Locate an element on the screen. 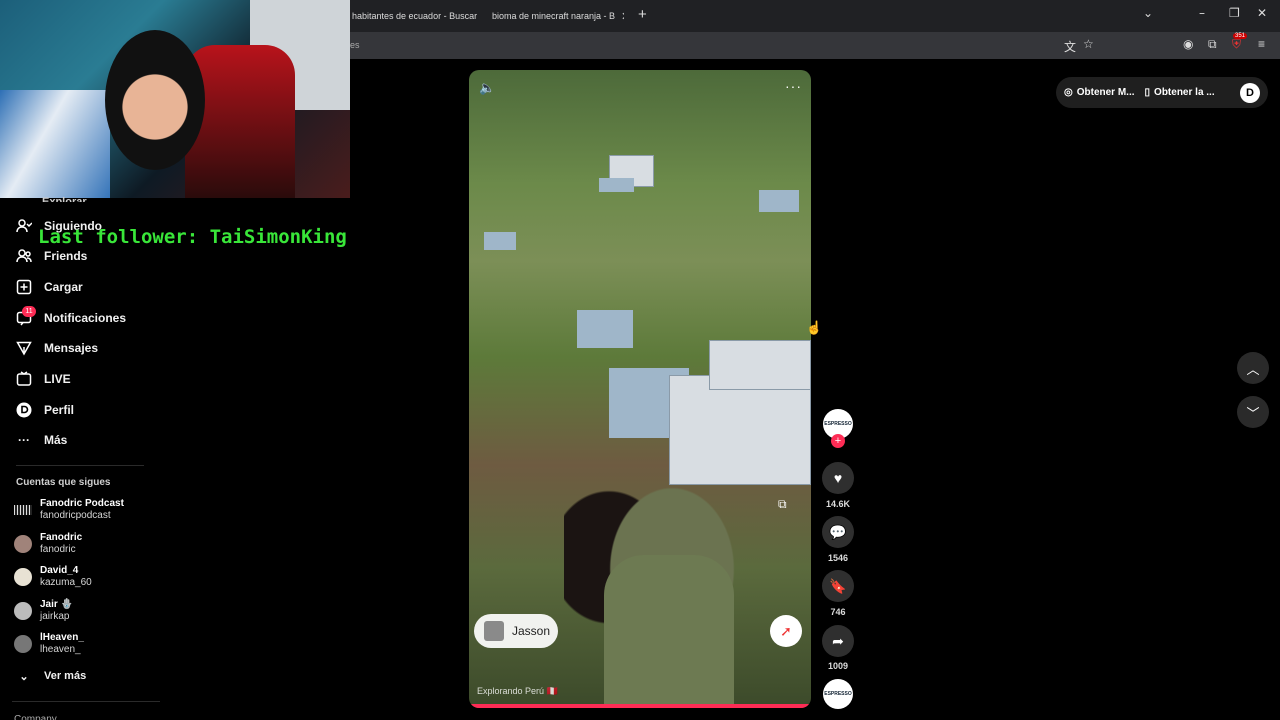 This screenshot has height=720, width=1280. translate-icon: 文 is located at coordinates (1070, 46).